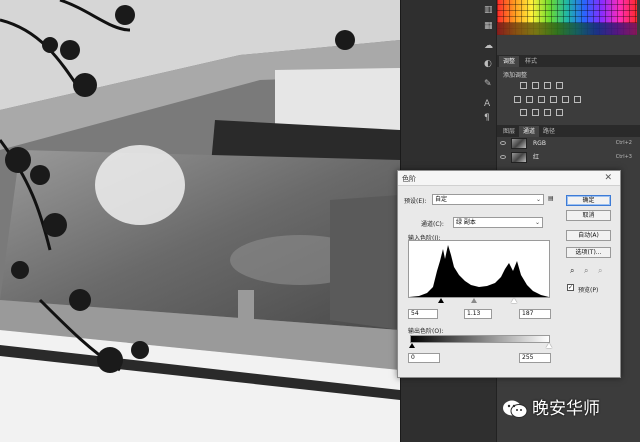 The height and width of the screenshot is (442, 640). What do you see at coordinates (426, 331) in the screenshot?
I see `output-levels-label: 输出色阶(O):` at bounding box center [426, 331].